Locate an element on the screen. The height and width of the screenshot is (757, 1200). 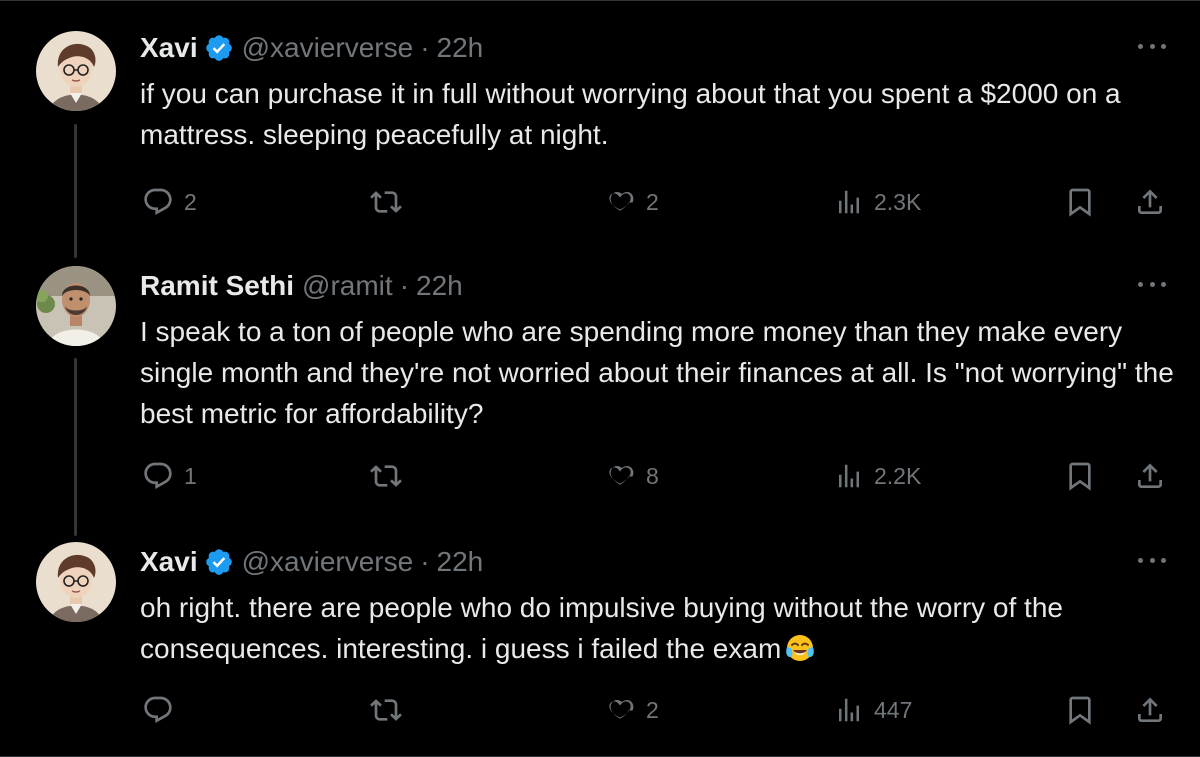
like-count: 8 is located at coordinates (652, 475).